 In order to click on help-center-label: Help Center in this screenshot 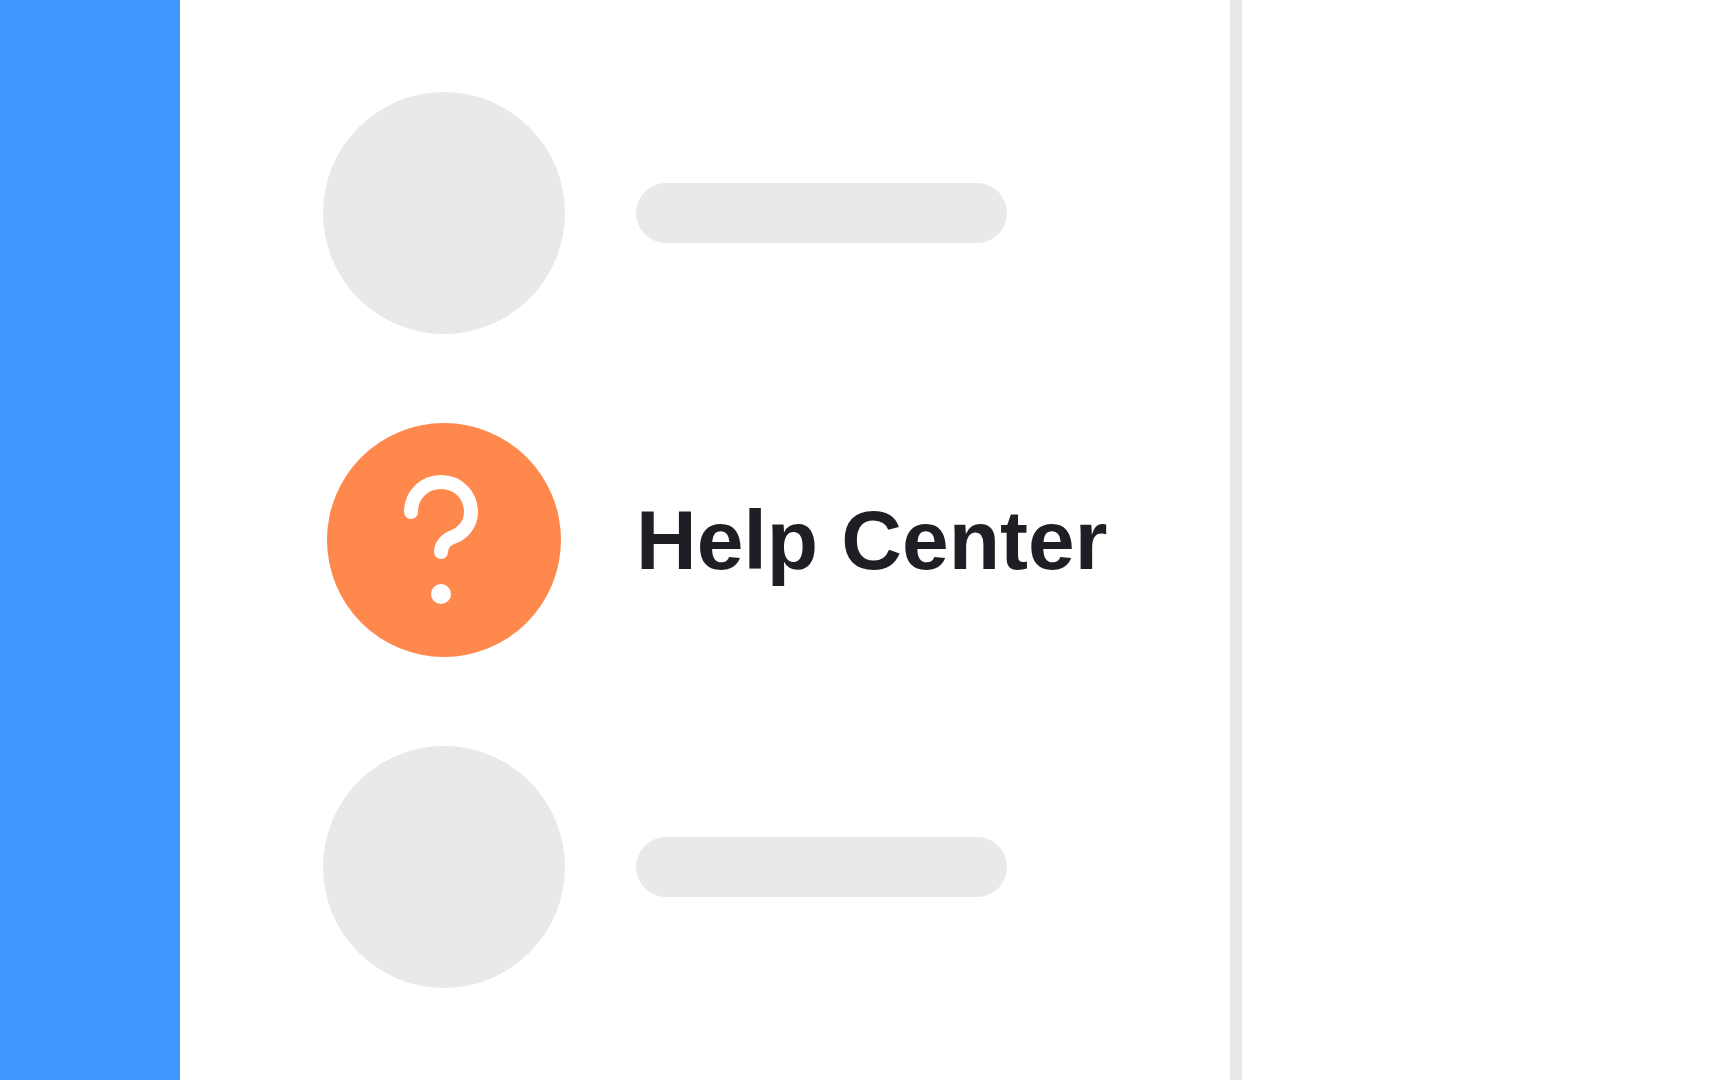, I will do `click(872, 540)`.